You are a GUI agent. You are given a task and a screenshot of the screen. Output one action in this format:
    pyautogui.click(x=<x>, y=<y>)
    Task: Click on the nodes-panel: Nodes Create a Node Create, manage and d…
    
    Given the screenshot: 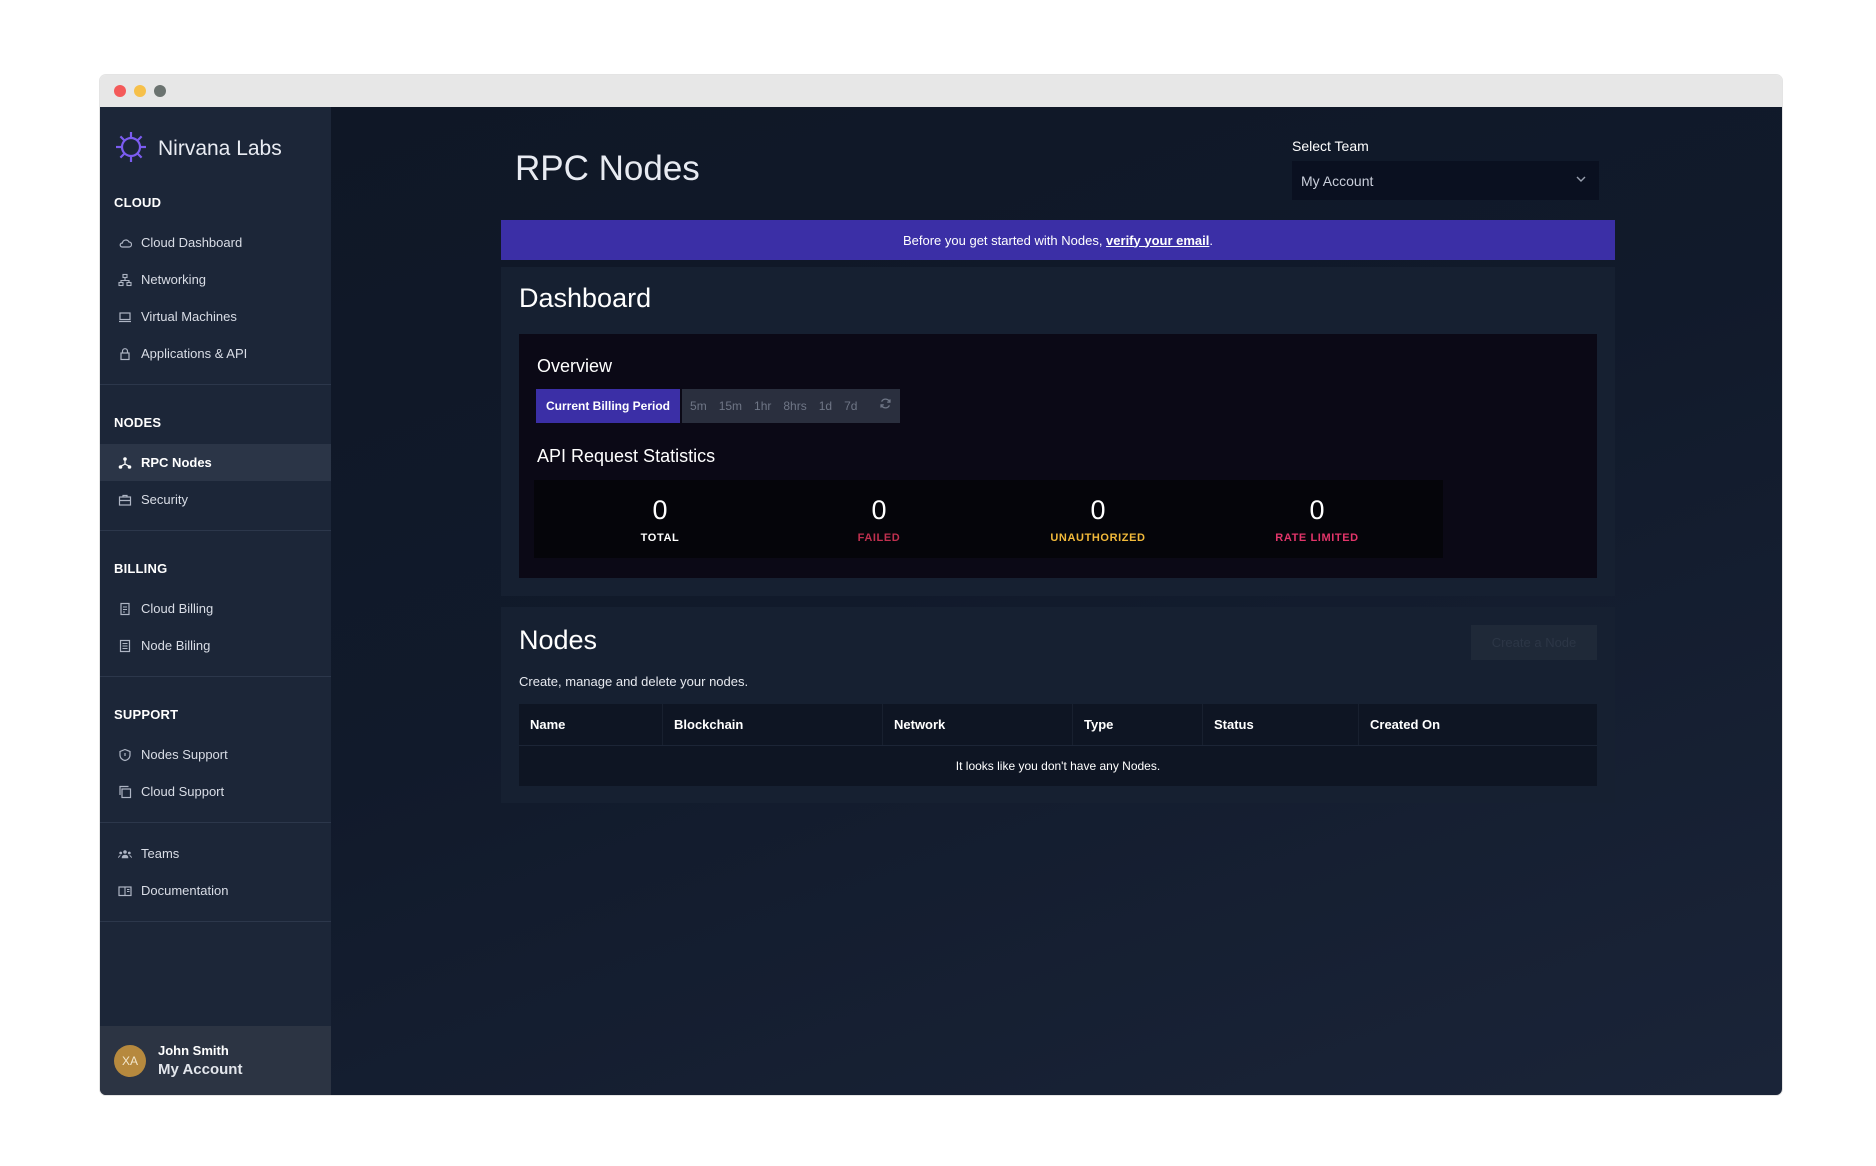 What is the action you would take?
    pyautogui.click(x=1058, y=705)
    